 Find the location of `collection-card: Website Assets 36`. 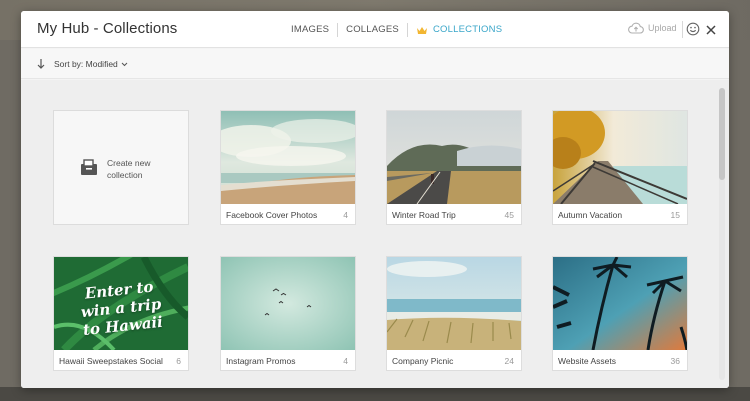

collection-card: Website Assets 36 is located at coordinates (620, 313).